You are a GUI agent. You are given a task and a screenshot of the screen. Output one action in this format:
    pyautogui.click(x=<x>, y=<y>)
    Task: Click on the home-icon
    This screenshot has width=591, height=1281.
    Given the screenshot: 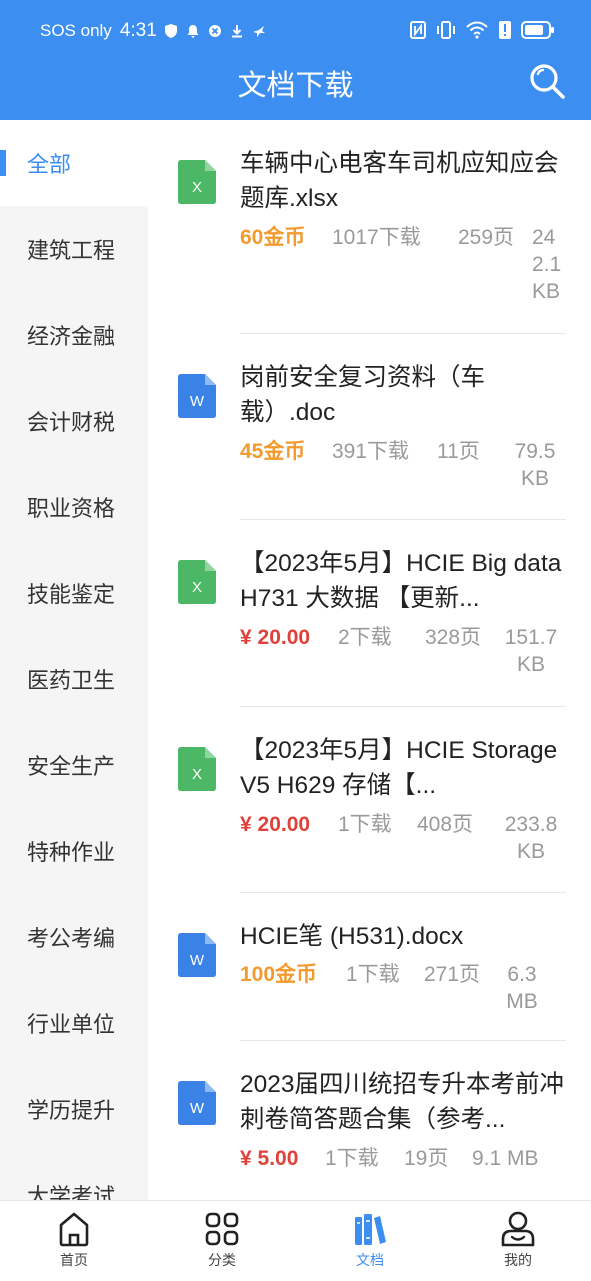 What is the action you would take?
    pyautogui.click(x=74, y=1229)
    